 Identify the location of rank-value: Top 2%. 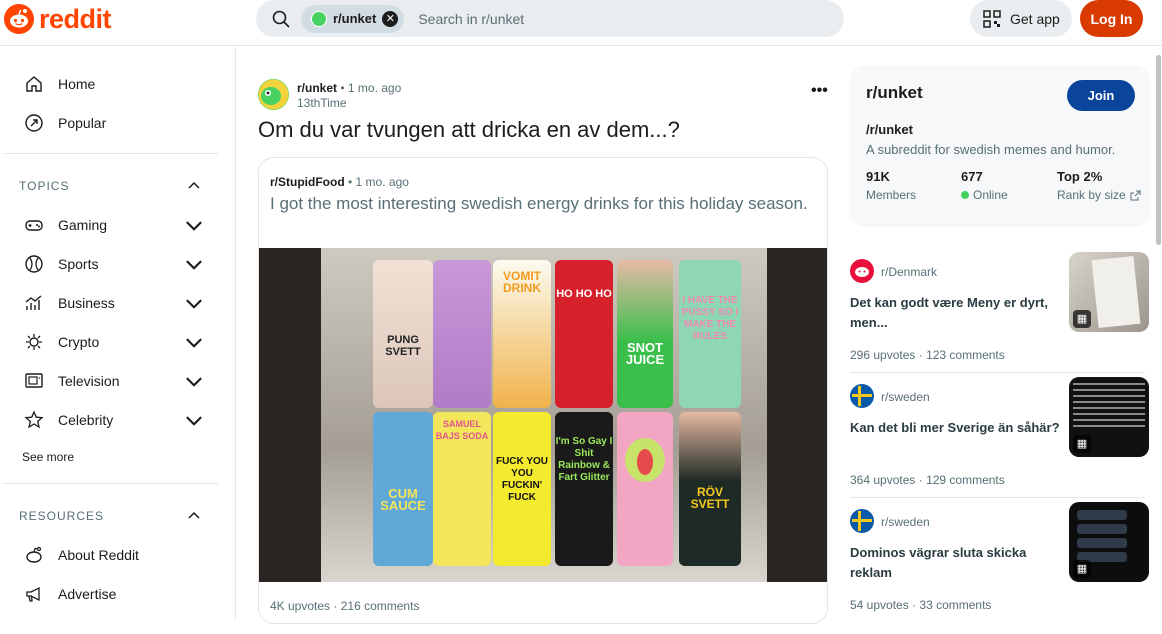
(1080, 176).